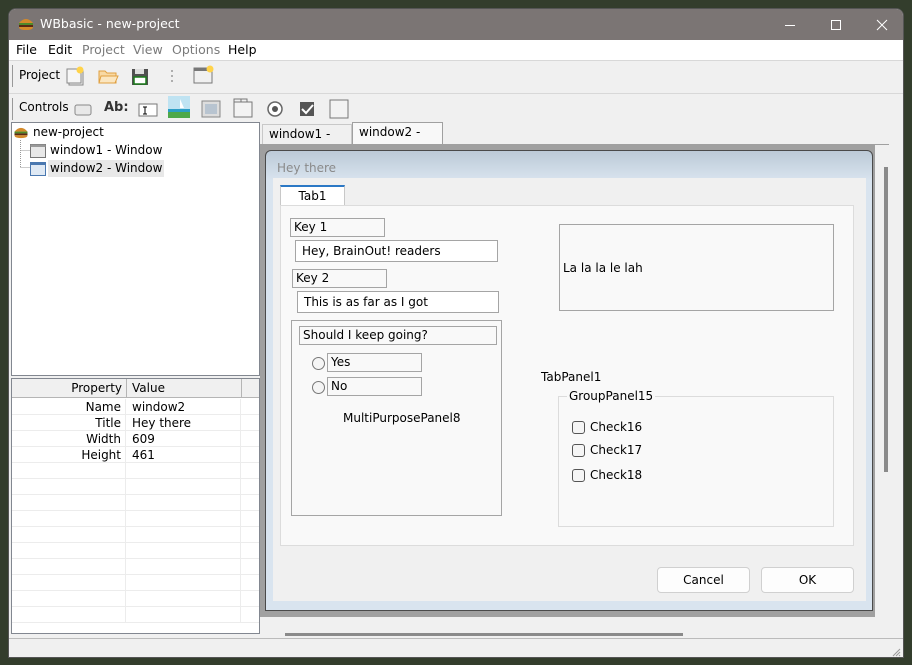 The height and width of the screenshot is (665, 912). I want to click on vertical-scrollbar, so click(886, 319).